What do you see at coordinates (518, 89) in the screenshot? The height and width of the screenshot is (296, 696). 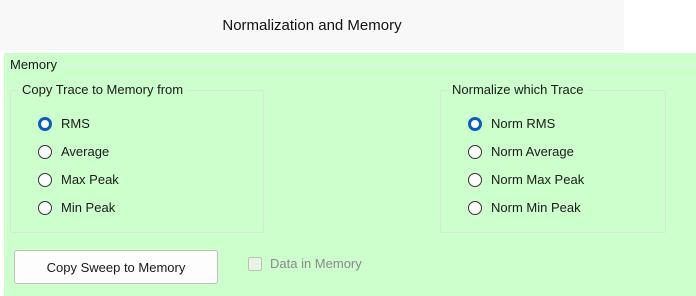 I see `normalize-trace-group-legend: Normalize which Trace` at bounding box center [518, 89].